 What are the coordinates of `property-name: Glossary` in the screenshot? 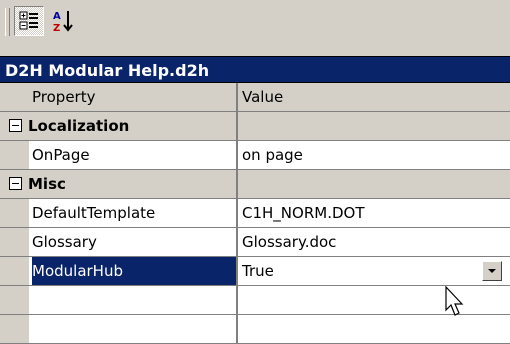 It's located at (134, 242).